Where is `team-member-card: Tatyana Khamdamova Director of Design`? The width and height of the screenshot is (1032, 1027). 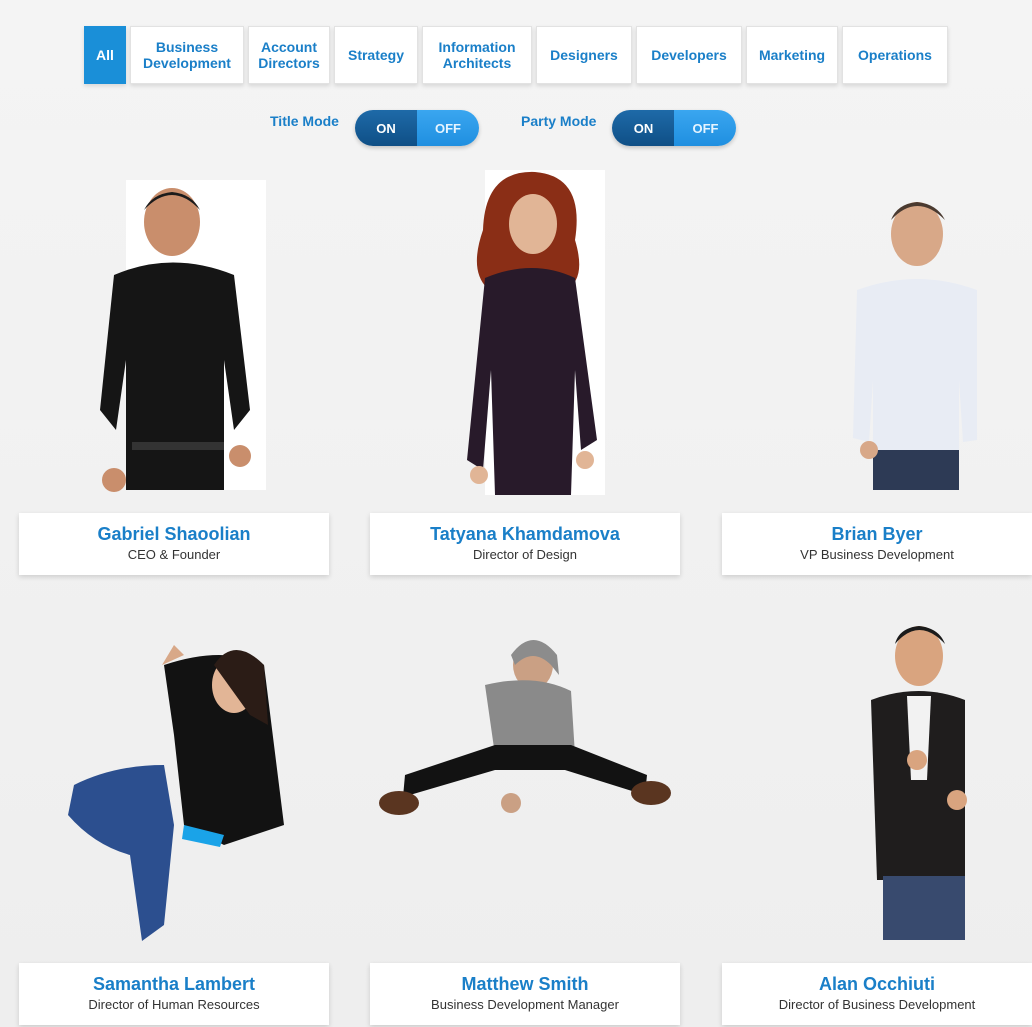 team-member-card: Tatyana Khamdamova Director of Design is located at coordinates (525, 367).